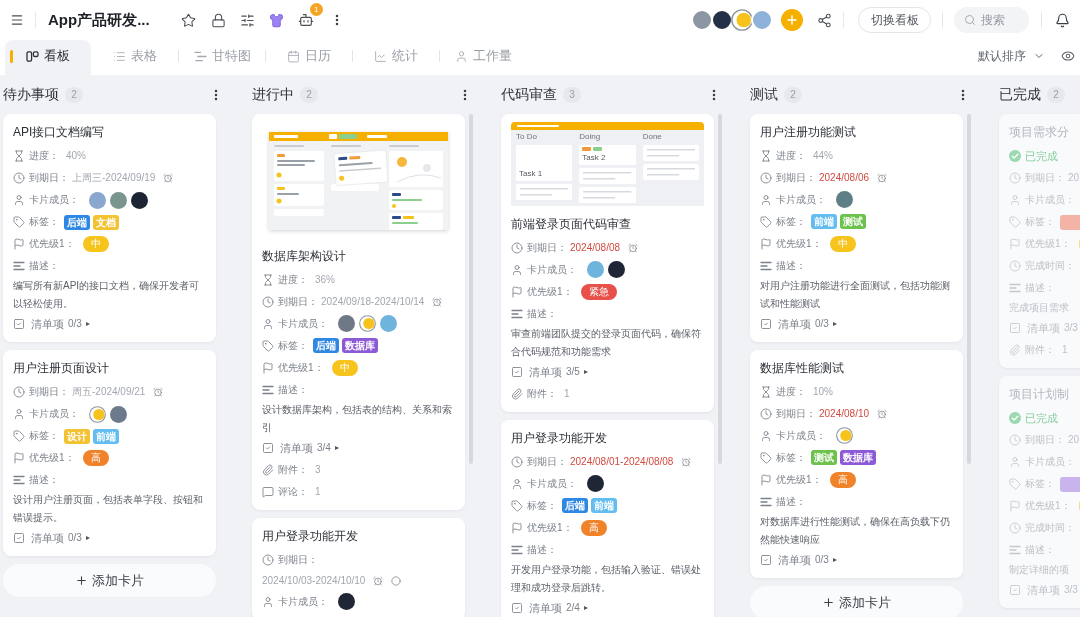 The height and width of the screenshot is (617, 1080). Describe the element at coordinates (17, 20) in the screenshot. I see `menu-icon` at that location.